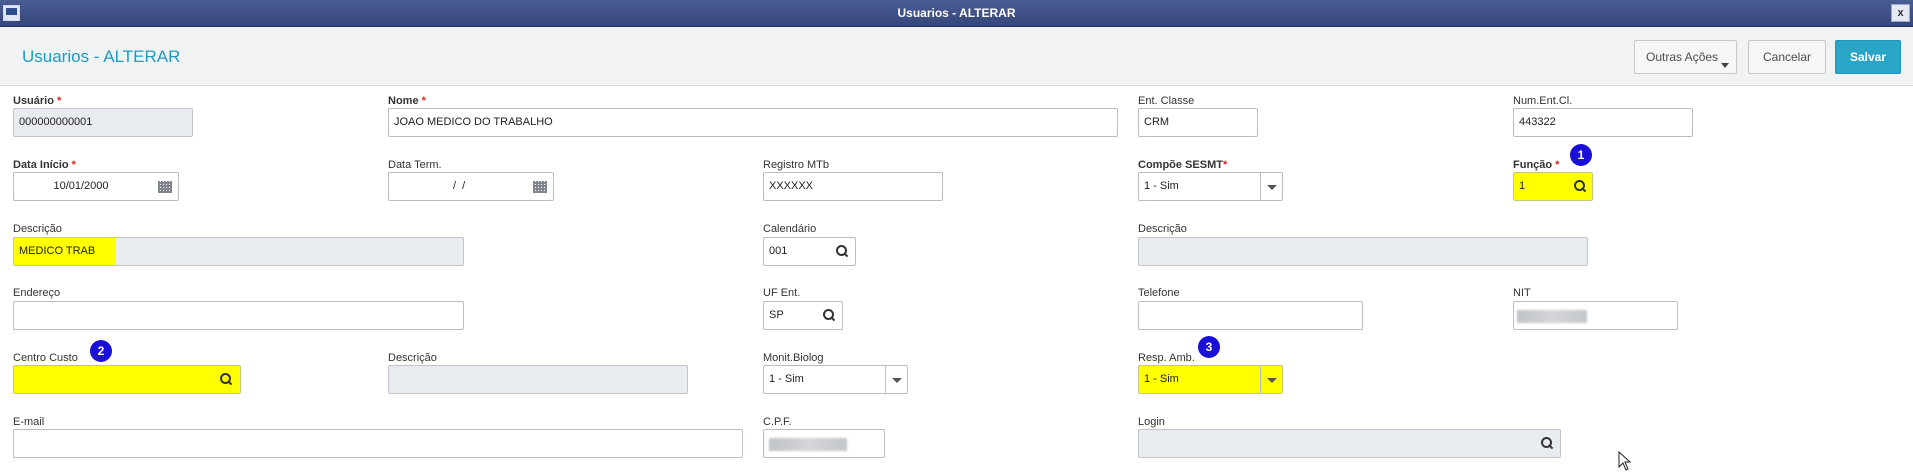 This screenshot has width=1913, height=472. I want to click on centro-custo-field, so click(127, 379).